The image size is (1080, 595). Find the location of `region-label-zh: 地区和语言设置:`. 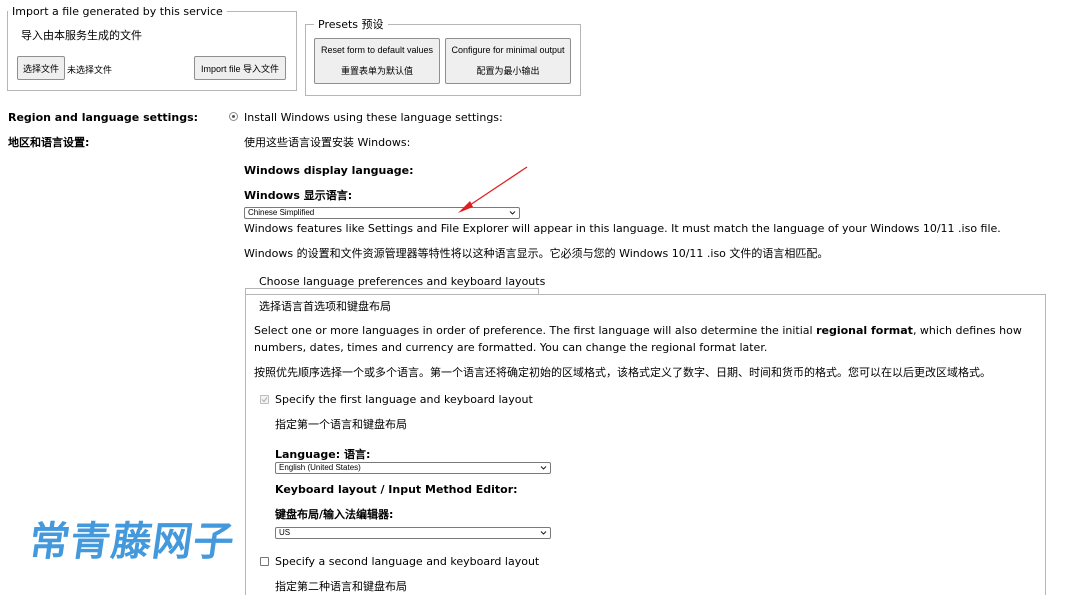

region-label-zh: 地区和语言设置: is located at coordinates (49, 142).